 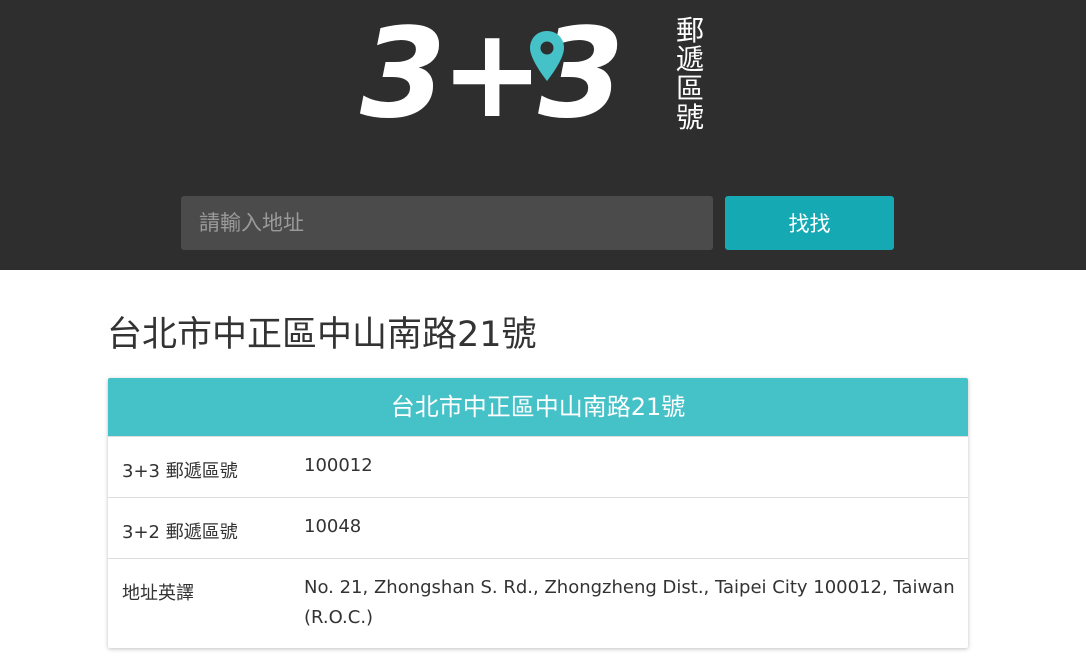 What do you see at coordinates (322, 335) in the screenshot?
I see `page-title: 台北市中正區中山南路21號` at bounding box center [322, 335].